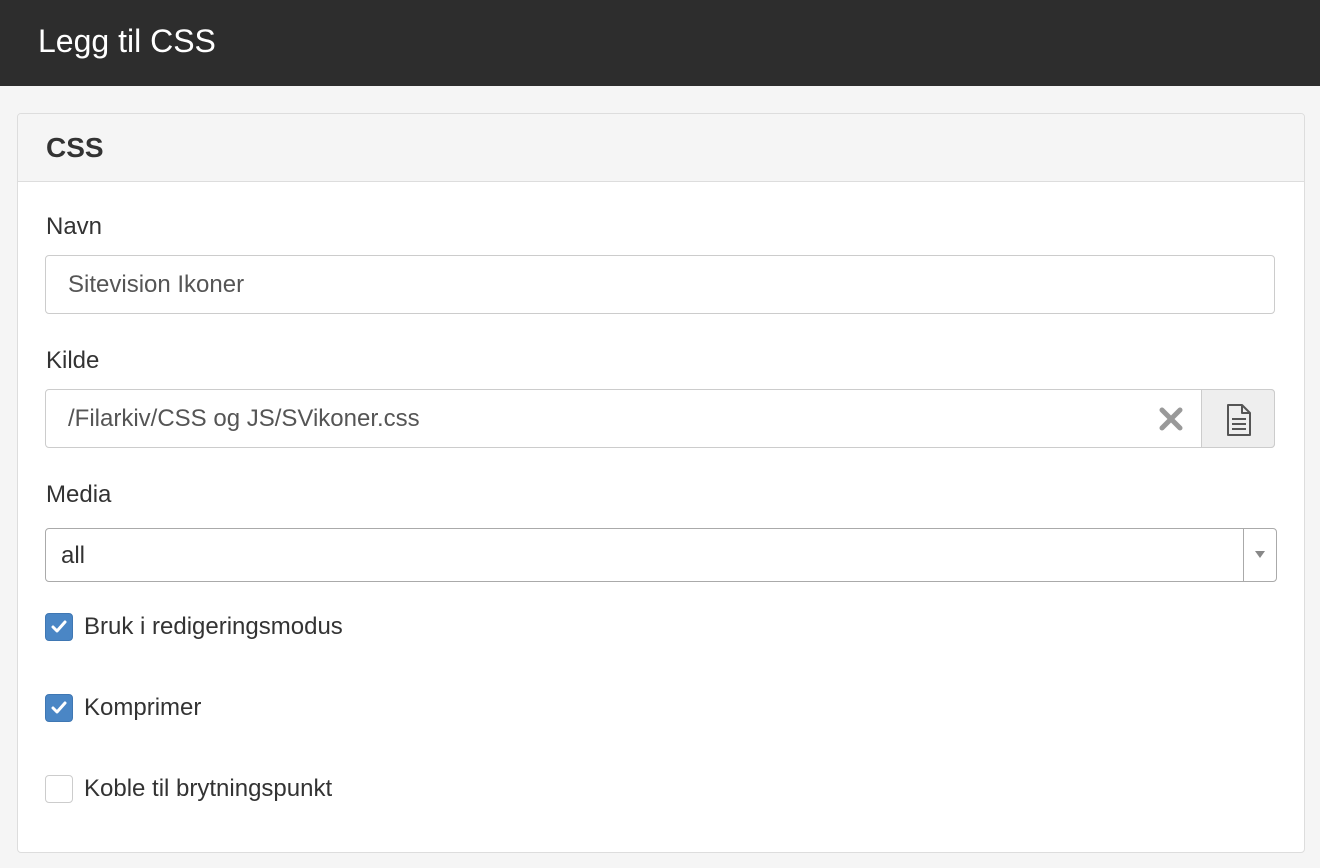  What do you see at coordinates (1171, 419) in the screenshot?
I see `close-icon` at bounding box center [1171, 419].